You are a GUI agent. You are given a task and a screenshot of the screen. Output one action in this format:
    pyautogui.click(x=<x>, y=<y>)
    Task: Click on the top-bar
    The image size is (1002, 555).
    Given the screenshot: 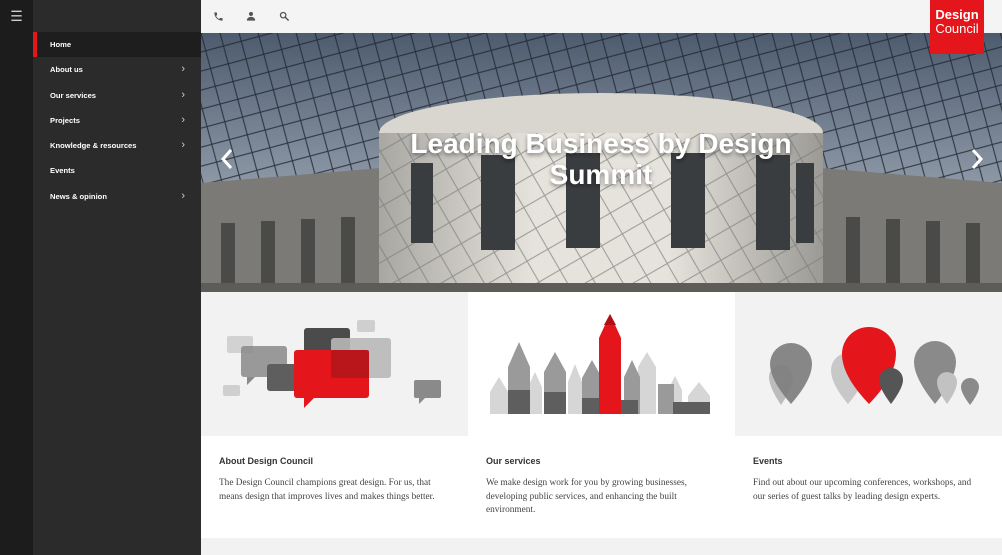 What is the action you would take?
    pyautogui.click(x=601, y=16)
    